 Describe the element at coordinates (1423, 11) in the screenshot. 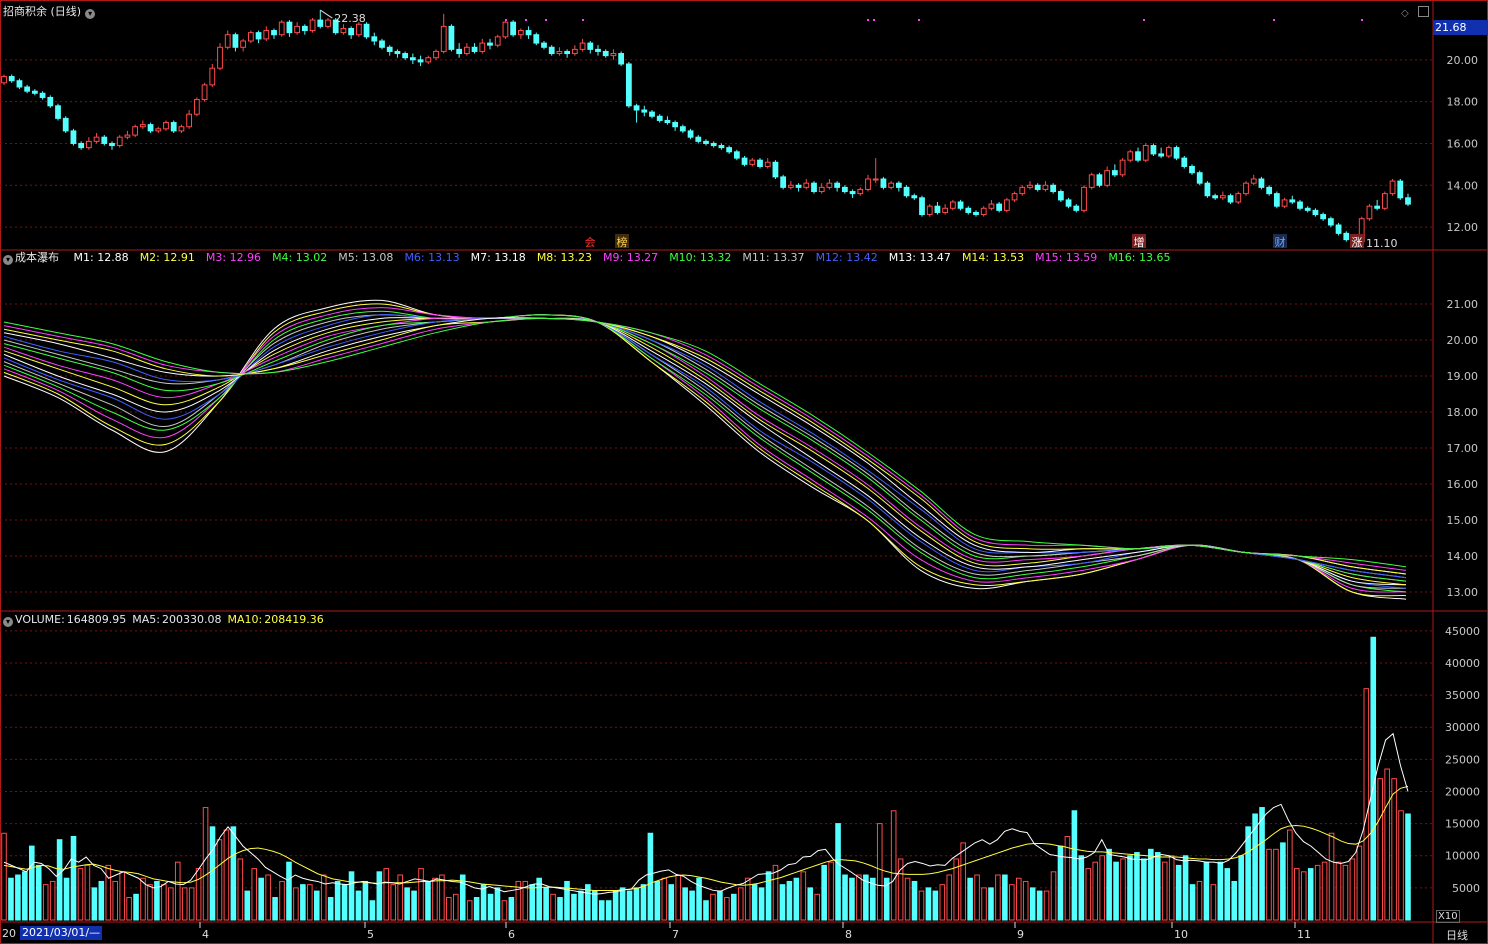

I see `window-toggle-icon` at that location.